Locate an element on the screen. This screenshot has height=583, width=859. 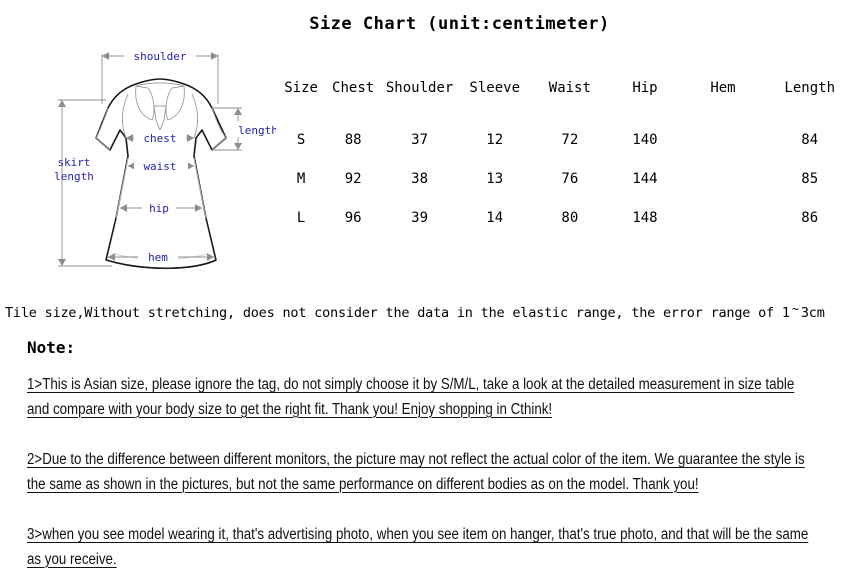
table-row: S 88 37 12 72 140 84 is located at coordinates (567, 145).